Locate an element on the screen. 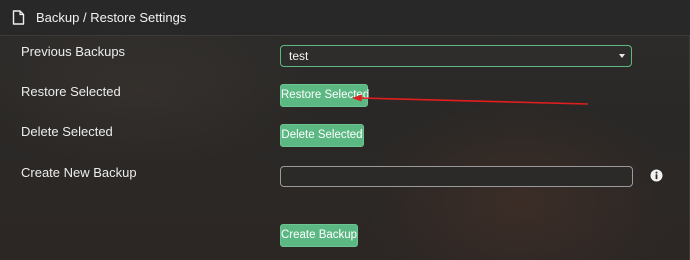 The width and height of the screenshot is (690, 260). info-circle-icon is located at coordinates (656, 175).